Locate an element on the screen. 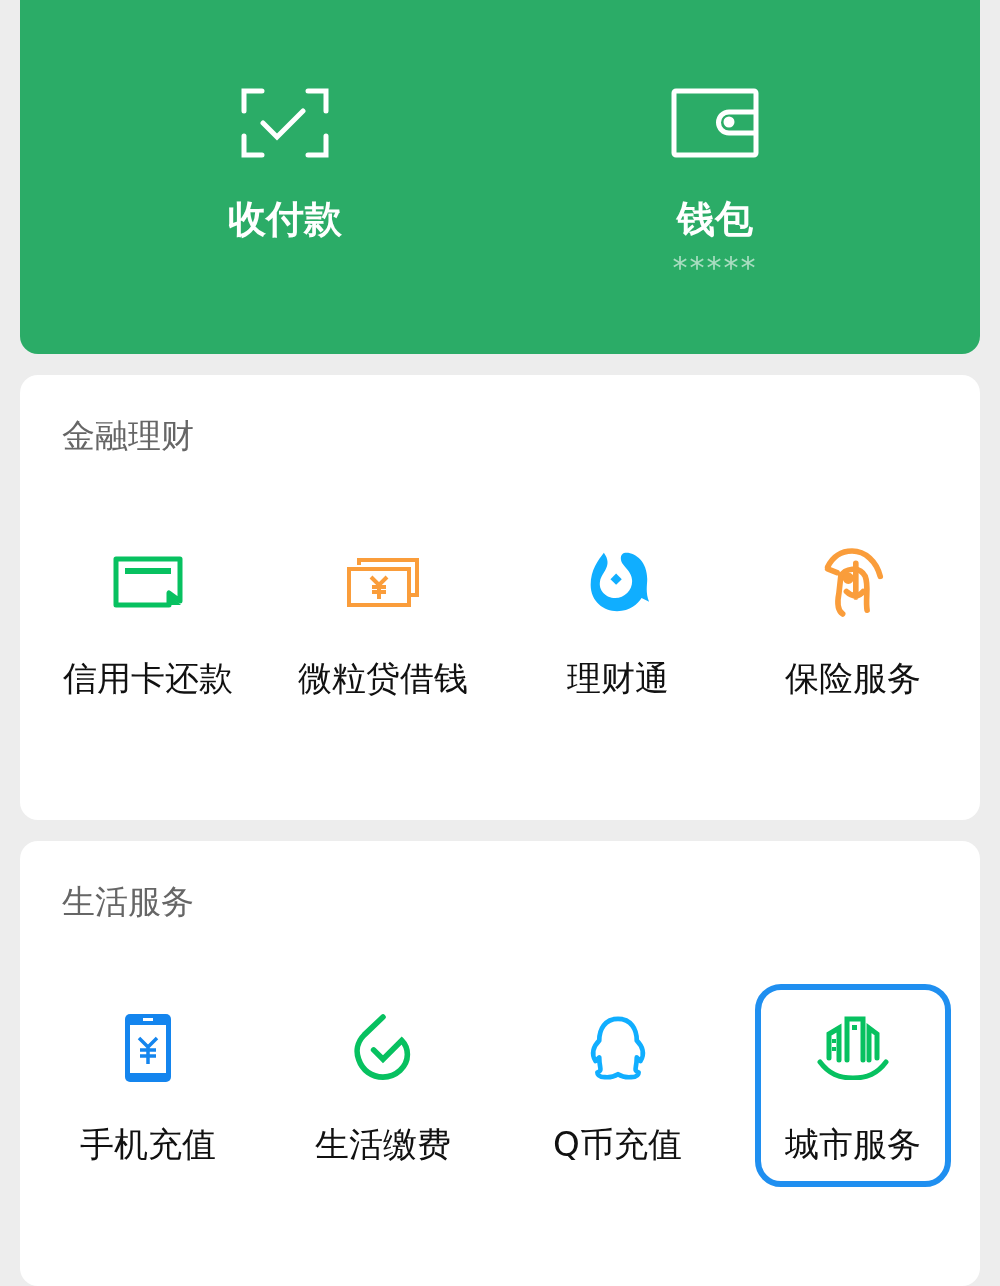  service-button: 保险服务 is located at coordinates (852, 619).